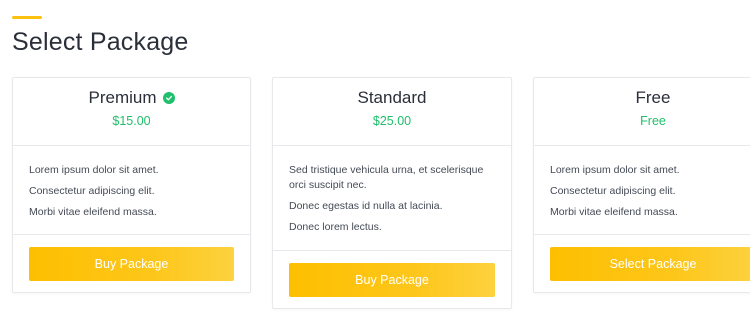  Describe the element at coordinates (653, 121) in the screenshot. I see `package-price: Free` at that location.